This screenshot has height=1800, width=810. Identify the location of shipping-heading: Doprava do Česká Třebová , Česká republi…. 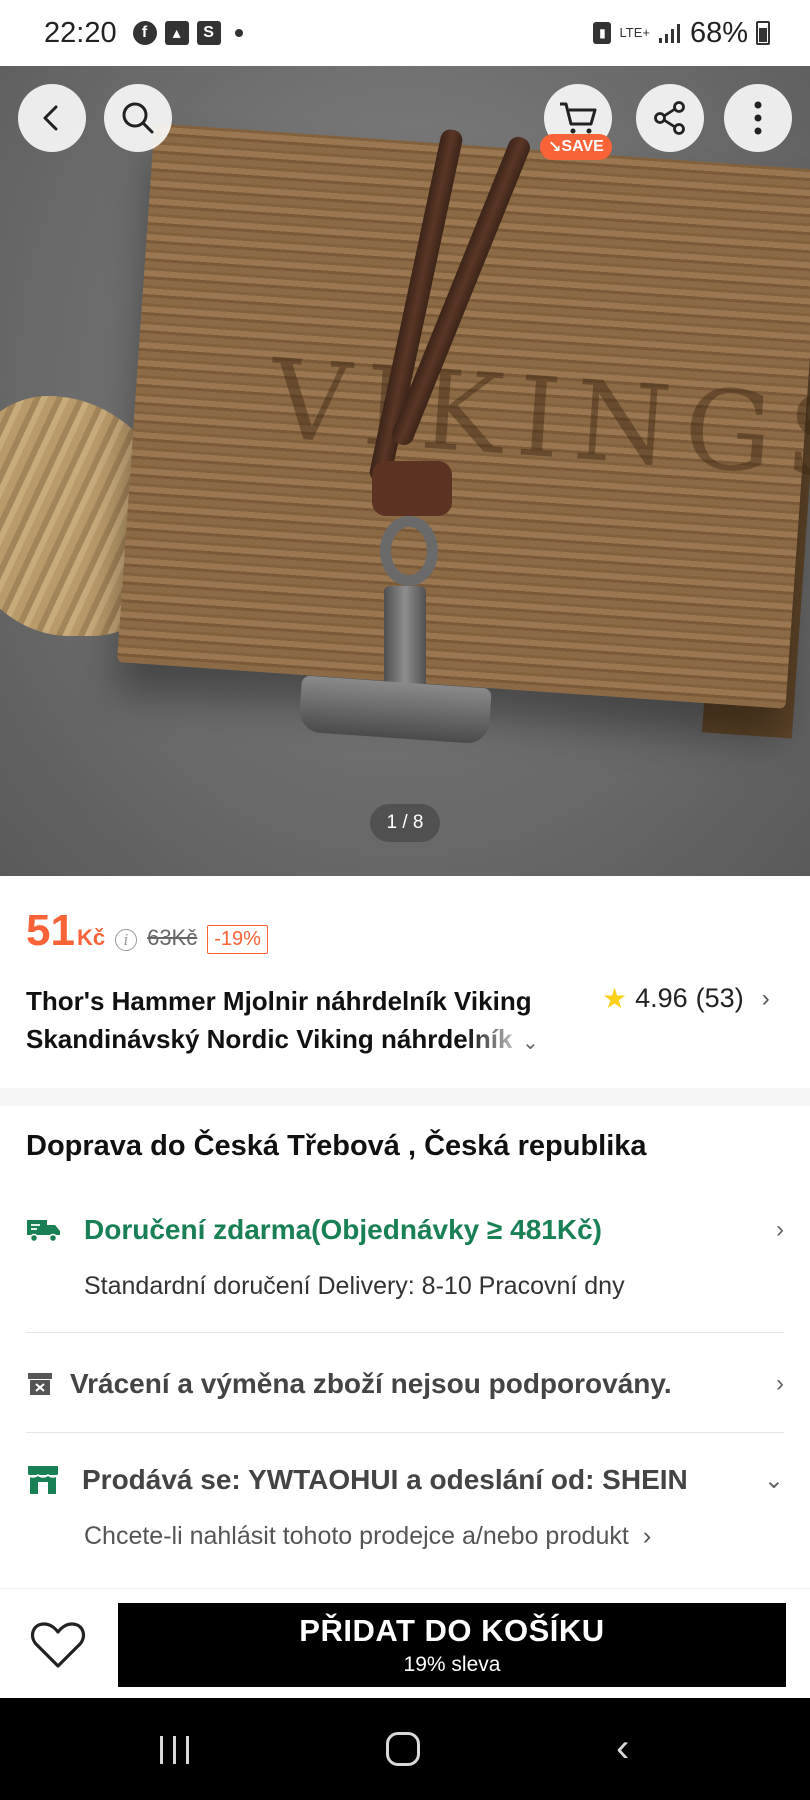
(336, 1146).